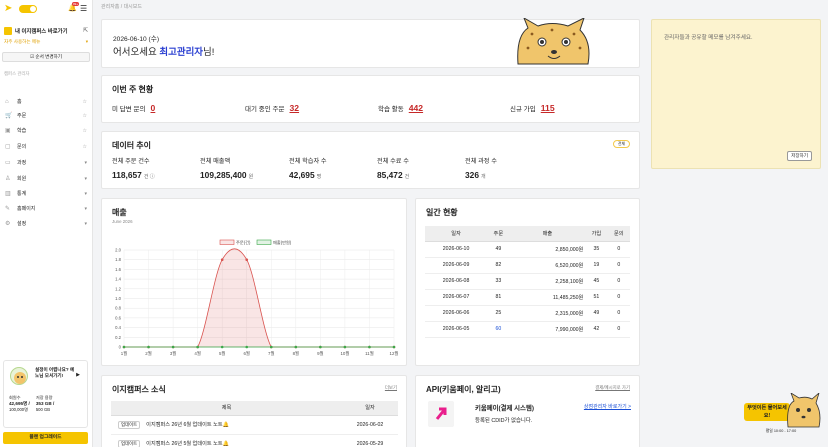 The image size is (828, 447). Describe the element at coordinates (548, 108) in the screenshot. I see `kpi-value: 115` at that location.